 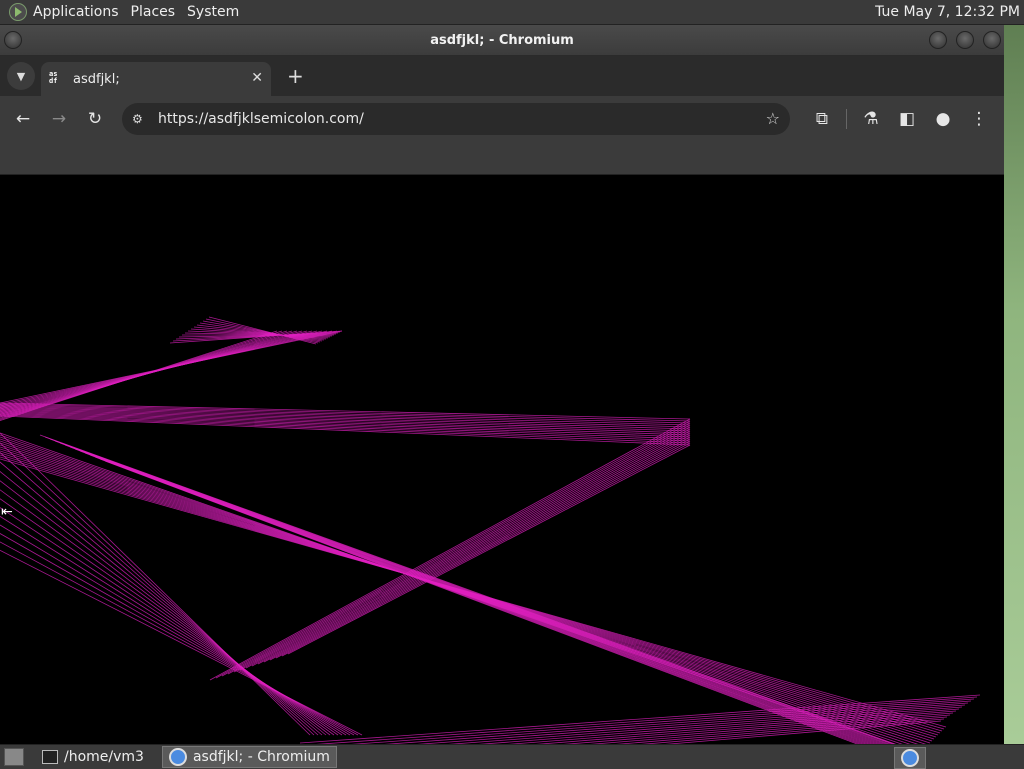 What do you see at coordinates (59, 119) in the screenshot?
I see `forward-icon: →` at bounding box center [59, 119].